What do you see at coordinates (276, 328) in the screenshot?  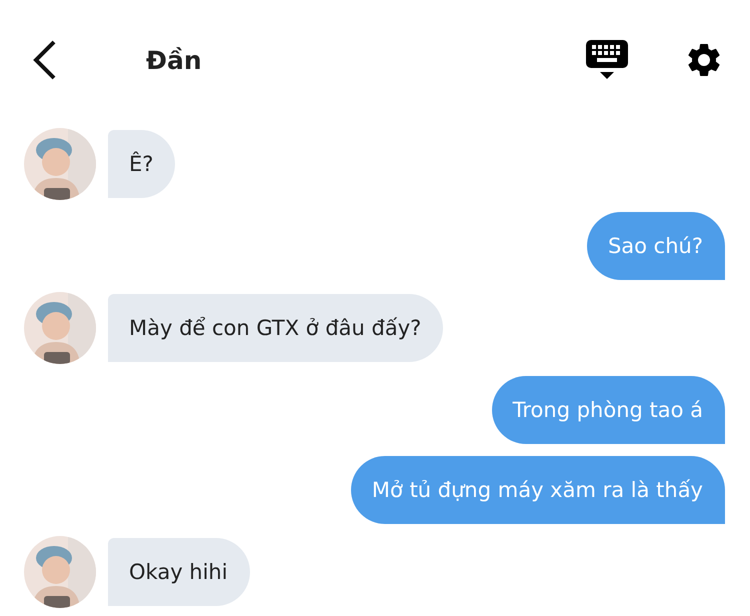 I see `message-bubble: Mày để con GTX ở đâu đấy?` at bounding box center [276, 328].